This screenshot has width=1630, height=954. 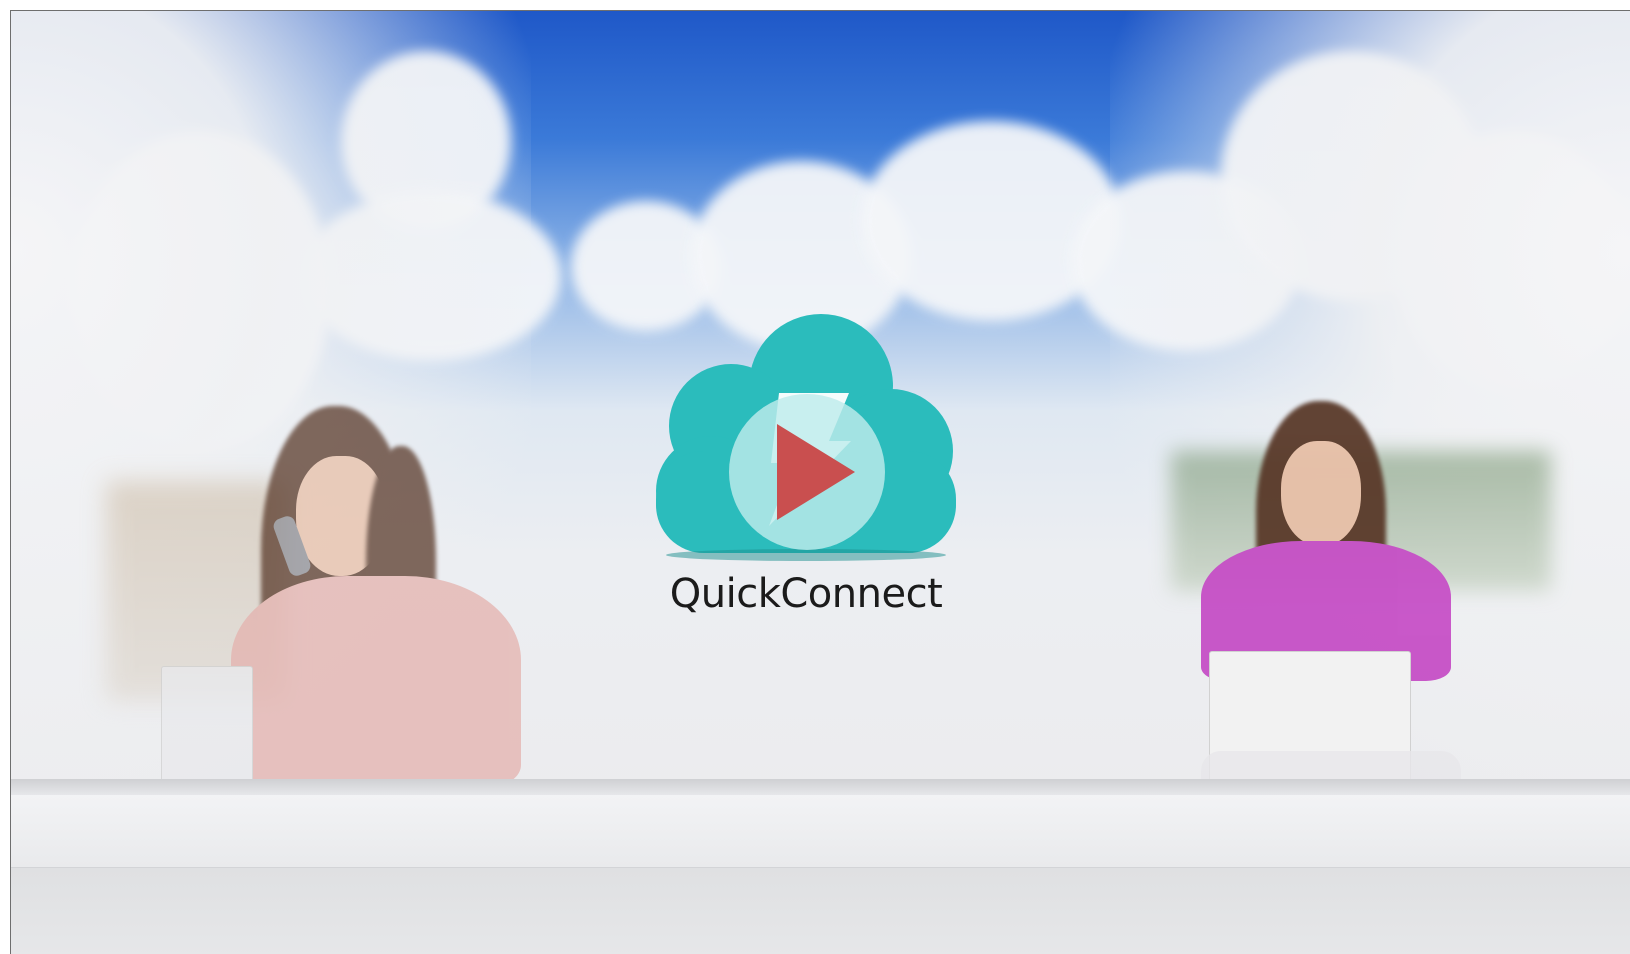 I want to click on counter-face, so click(x=820, y=831).